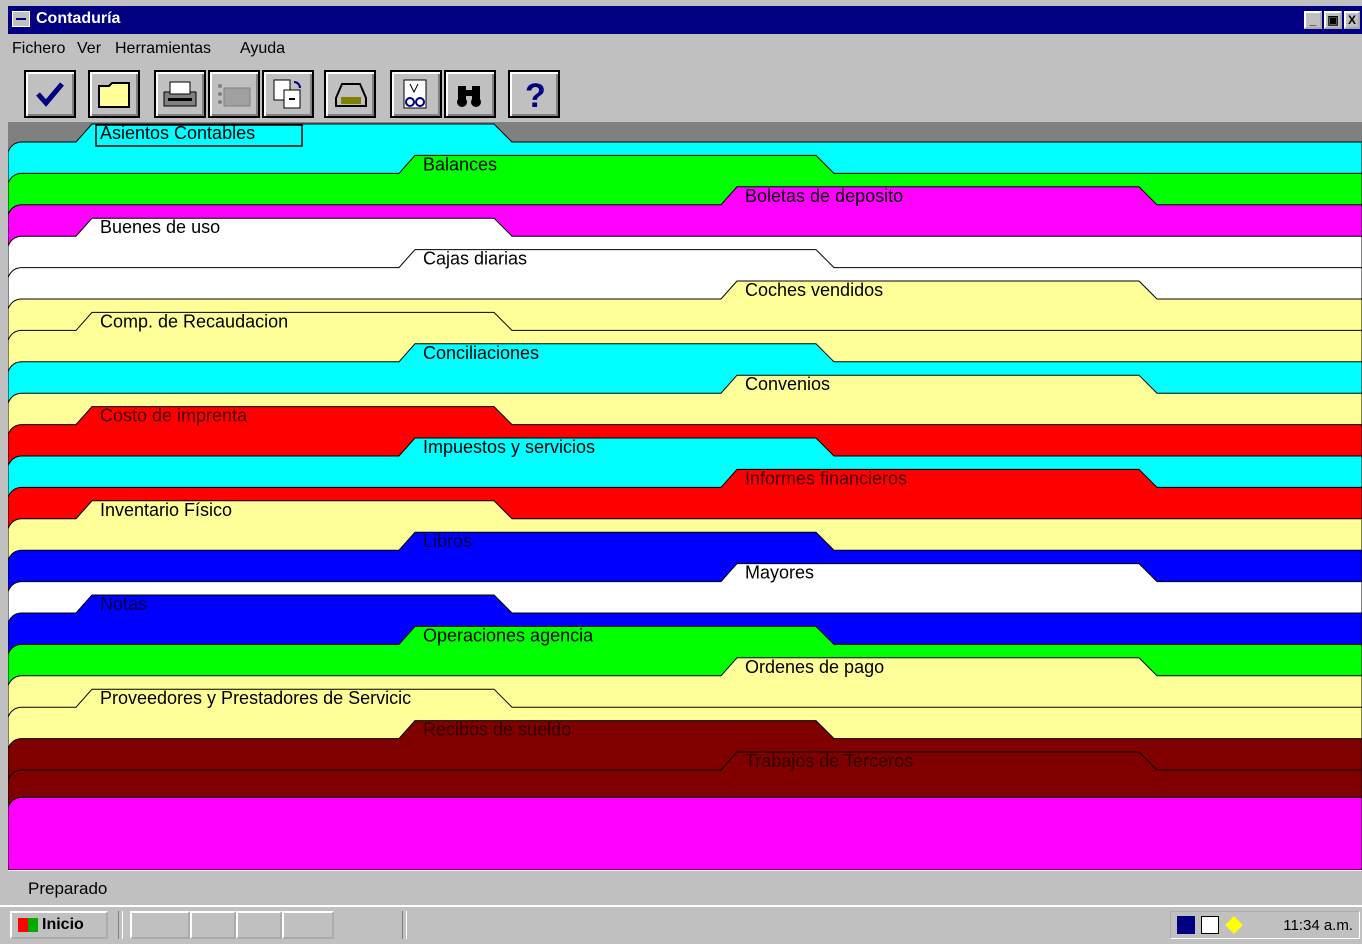  Describe the element at coordinates (685, 20) in the screenshot. I see `title-bar: Contaduría _ ▣ X` at that location.